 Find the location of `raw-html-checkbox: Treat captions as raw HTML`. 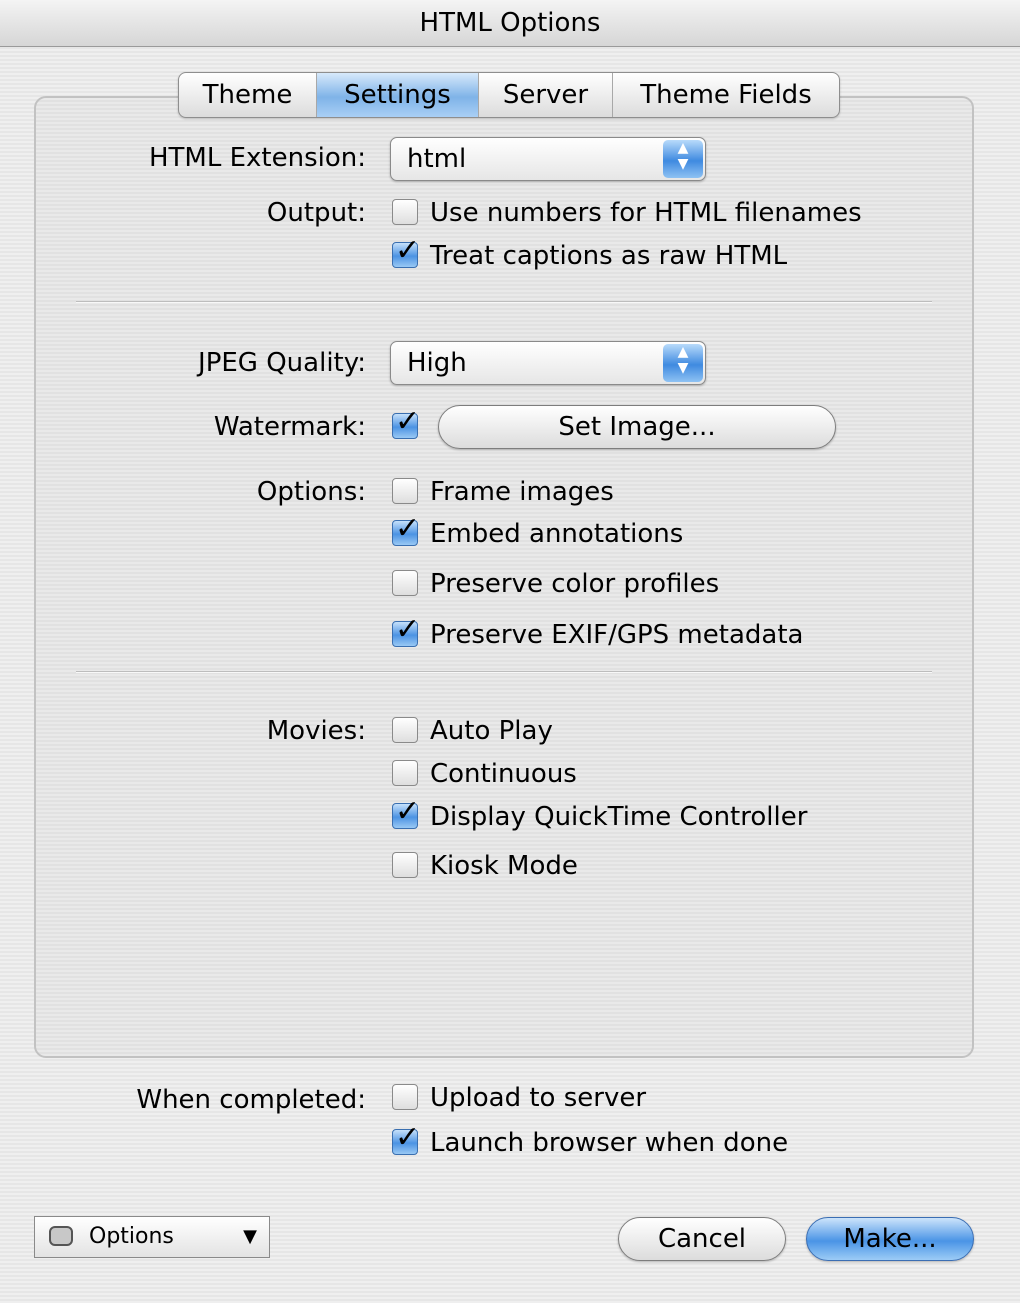

raw-html-checkbox: Treat captions as raw HTML is located at coordinates (590, 253).